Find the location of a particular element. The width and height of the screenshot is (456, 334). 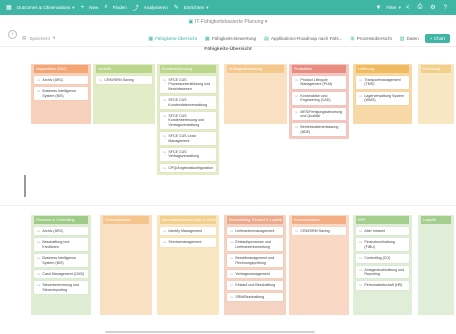

column-header: Auftragsabwicklung is located at coordinates (255, 69).